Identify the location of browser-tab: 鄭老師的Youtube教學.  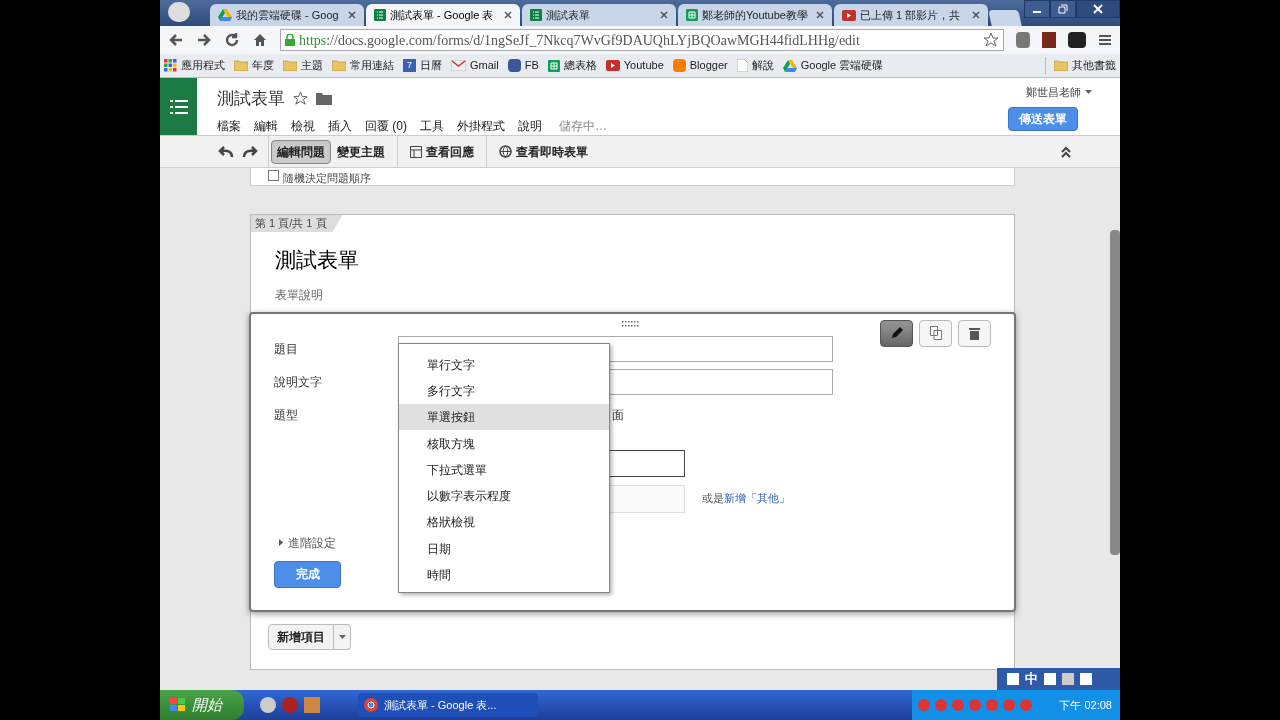
(755, 15).